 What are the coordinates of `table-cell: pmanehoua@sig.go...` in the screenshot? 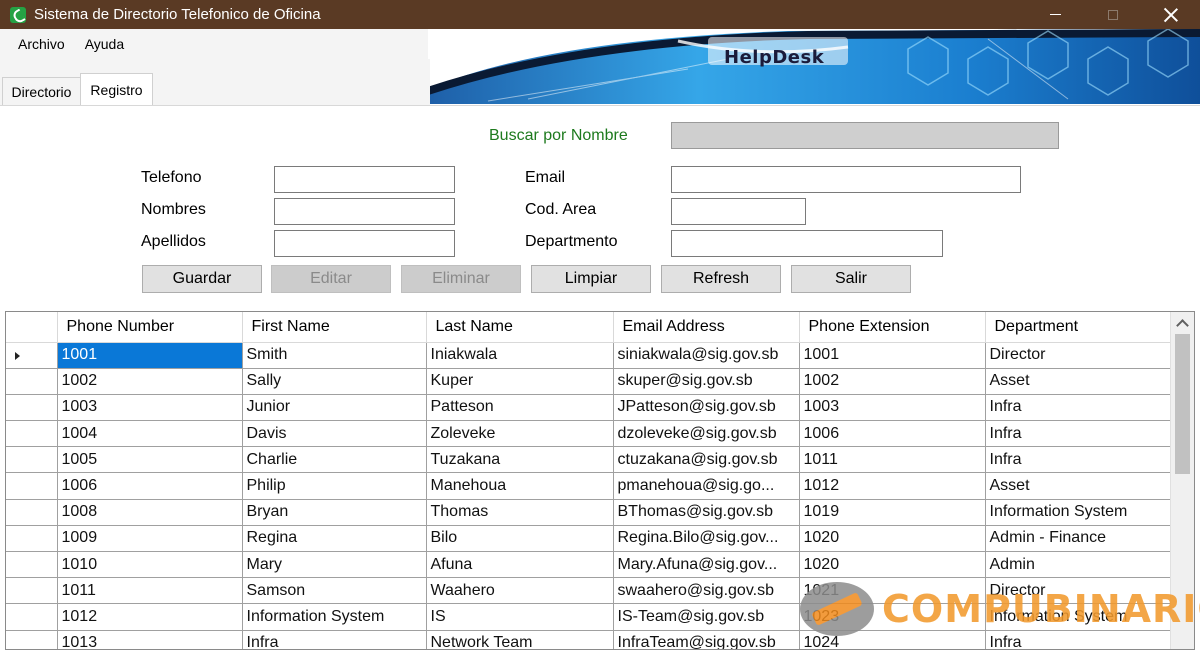 It's located at (706, 486).